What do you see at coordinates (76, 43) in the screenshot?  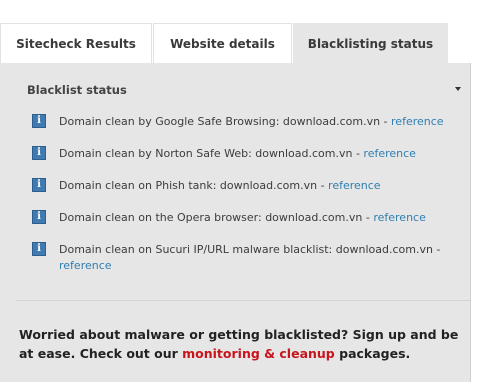 I see `tab-sitecheck-results: Sitecheck Results` at bounding box center [76, 43].